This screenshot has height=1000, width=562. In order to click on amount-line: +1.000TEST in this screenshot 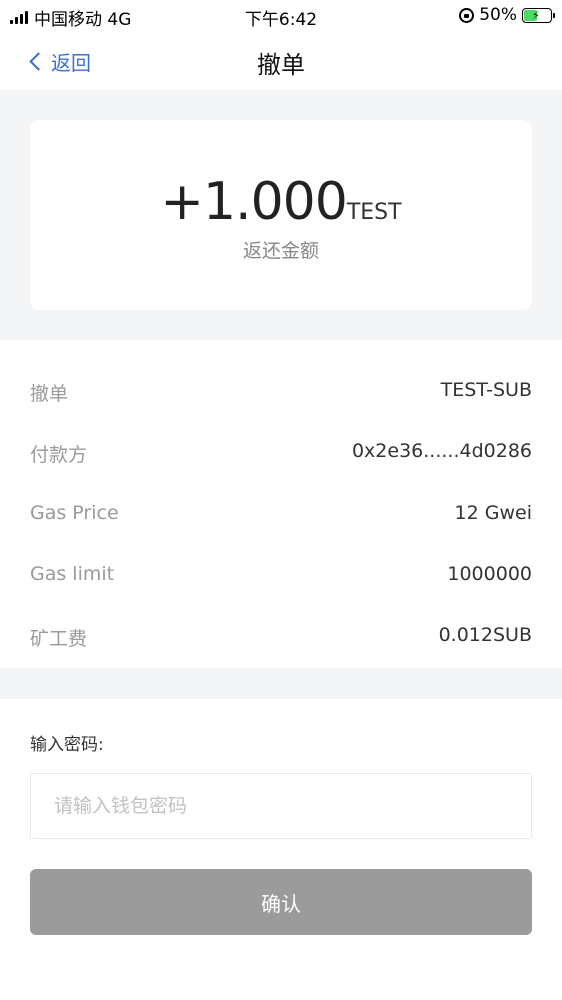, I will do `click(281, 202)`.